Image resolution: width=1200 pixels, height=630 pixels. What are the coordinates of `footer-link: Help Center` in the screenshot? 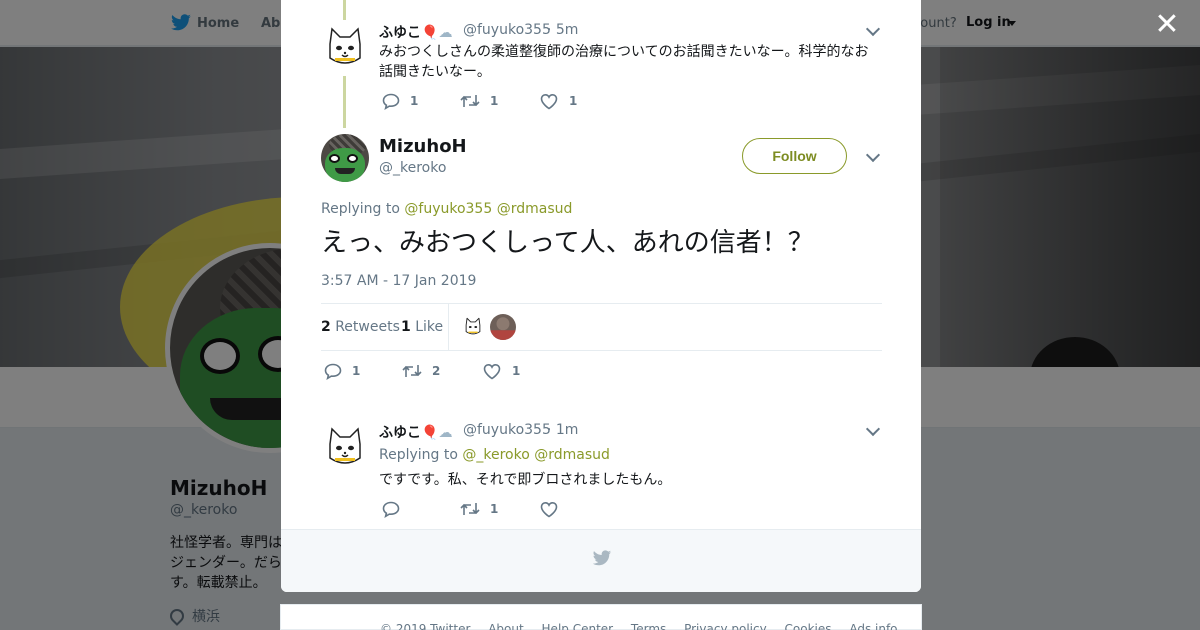 It's located at (578, 626).